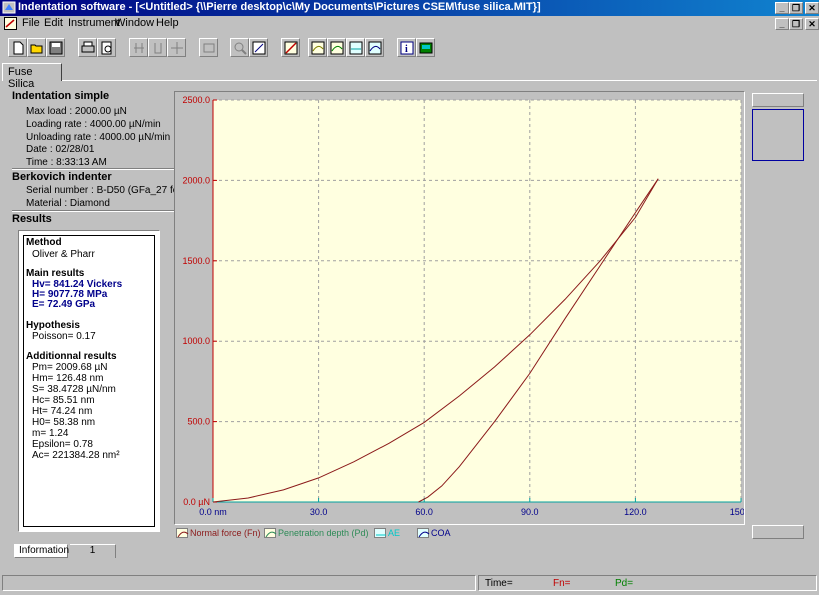  I want to click on x-tick-label: 30.0, so click(319, 512).